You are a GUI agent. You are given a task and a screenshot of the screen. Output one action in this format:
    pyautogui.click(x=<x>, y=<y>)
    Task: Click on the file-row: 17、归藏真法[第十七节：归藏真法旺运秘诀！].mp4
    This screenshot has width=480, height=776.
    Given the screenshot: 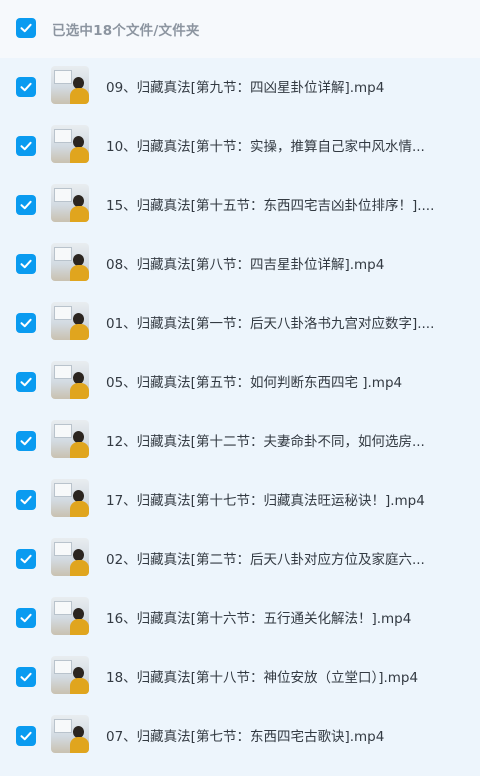 What is the action you would take?
    pyautogui.click(x=240, y=500)
    